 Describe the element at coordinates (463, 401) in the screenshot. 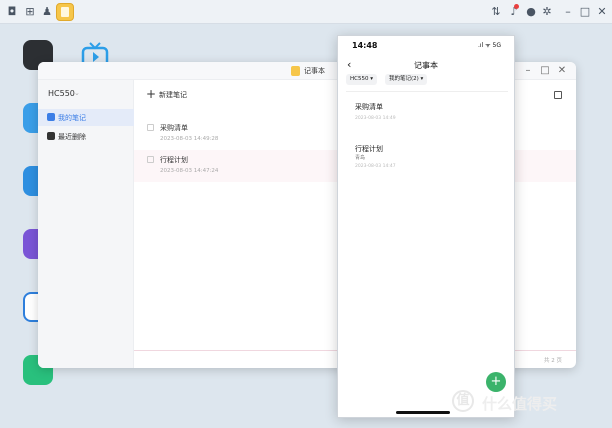

I see `watermark-logo: 值` at that location.